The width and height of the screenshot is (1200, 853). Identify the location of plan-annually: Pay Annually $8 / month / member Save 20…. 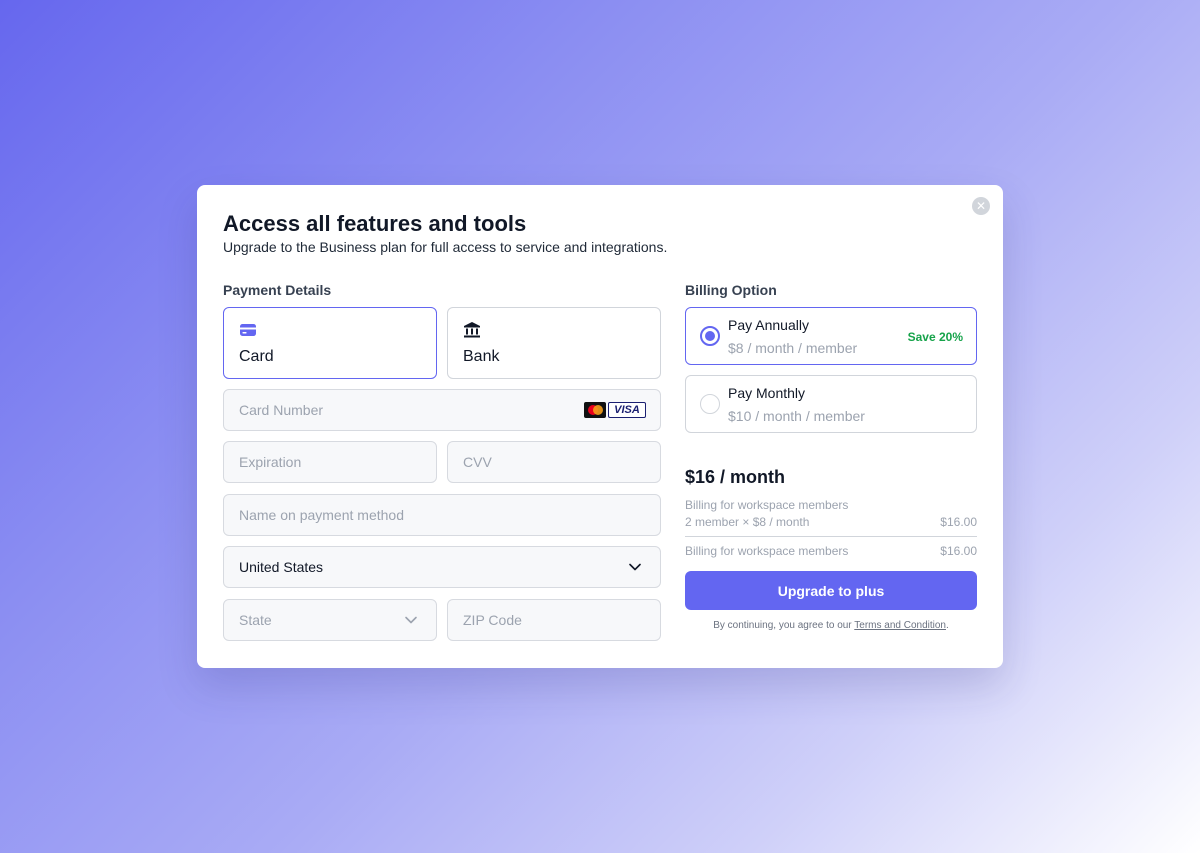
(831, 336).